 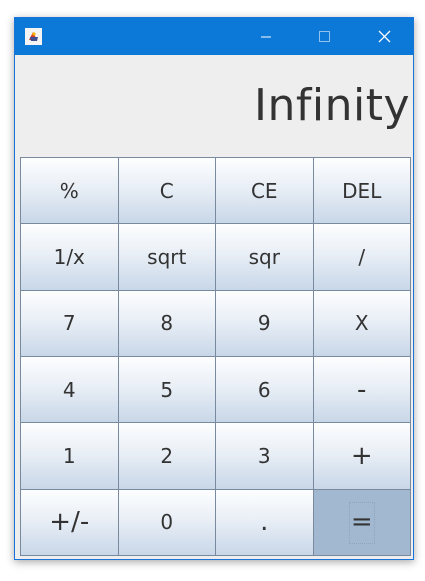 What do you see at coordinates (361, 522) in the screenshot?
I see `equals-button: =` at bounding box center [361, 522].